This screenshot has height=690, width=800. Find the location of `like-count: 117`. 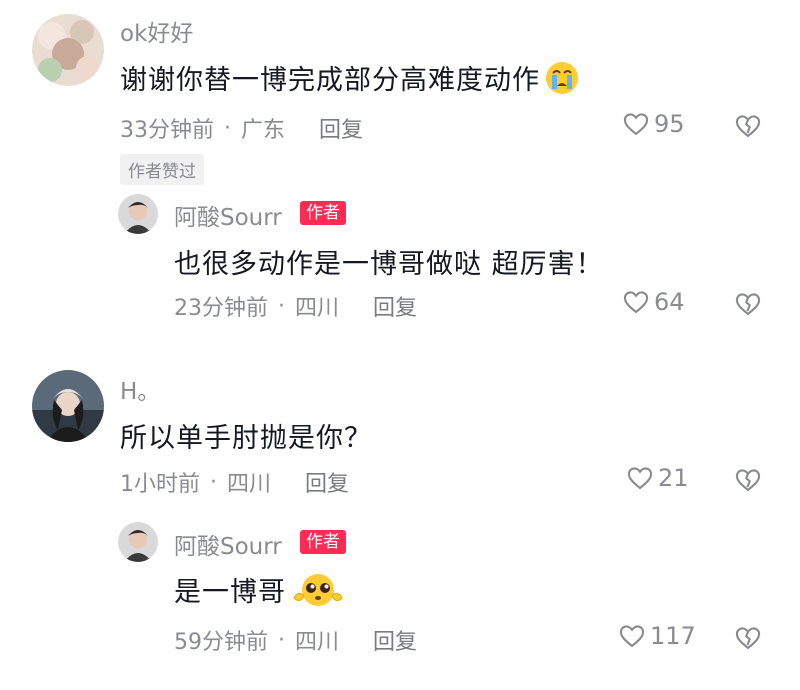

like-count: 117 is located at coordinates (673, 636).